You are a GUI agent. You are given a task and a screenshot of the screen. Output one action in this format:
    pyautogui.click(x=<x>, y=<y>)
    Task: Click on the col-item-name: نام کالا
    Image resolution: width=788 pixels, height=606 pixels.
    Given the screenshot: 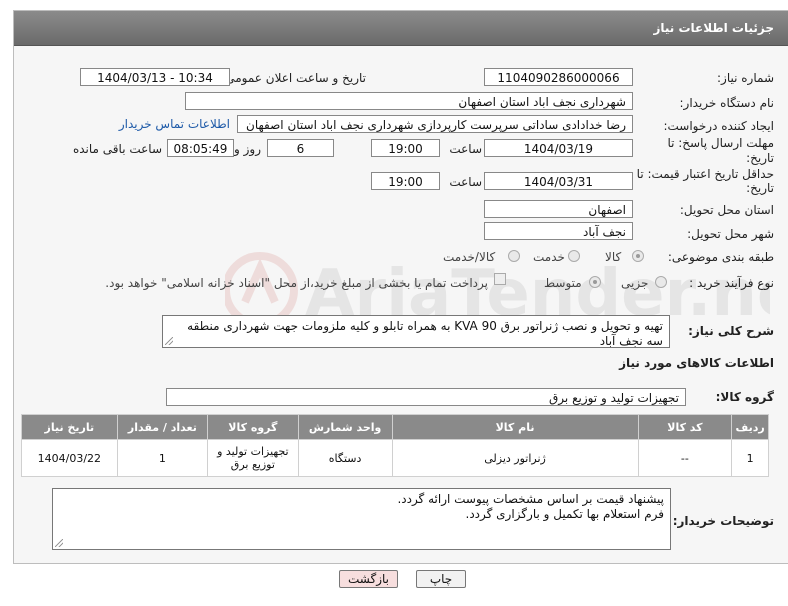 What is the action you would take?
    pyautogui.click(x=515, y=427)
    